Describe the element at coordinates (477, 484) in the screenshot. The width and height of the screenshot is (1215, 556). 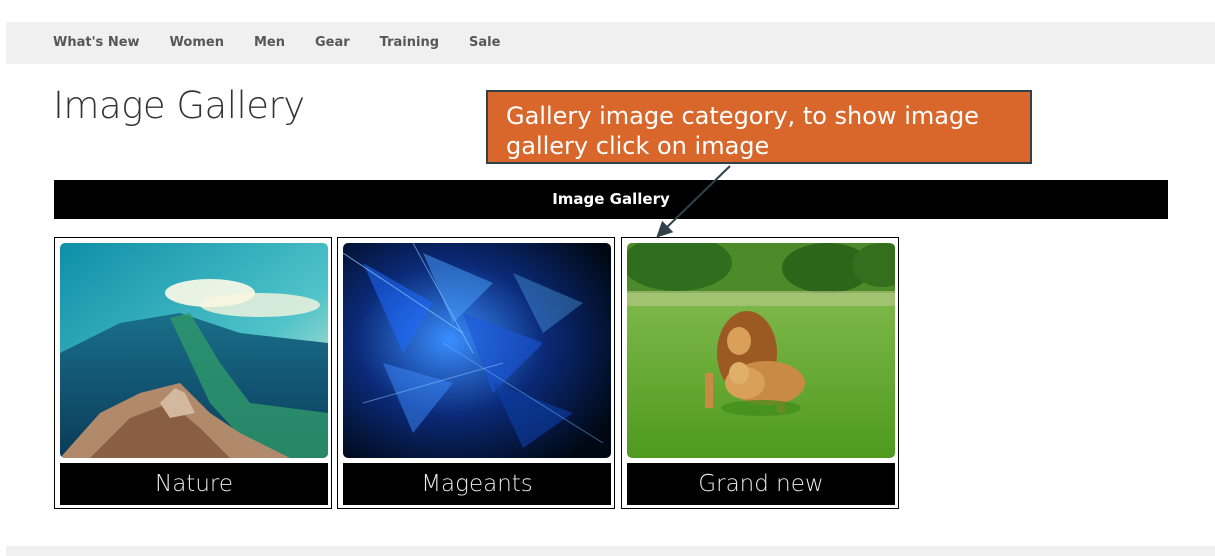
I see `category-label-mageants: Mageants` at that location.